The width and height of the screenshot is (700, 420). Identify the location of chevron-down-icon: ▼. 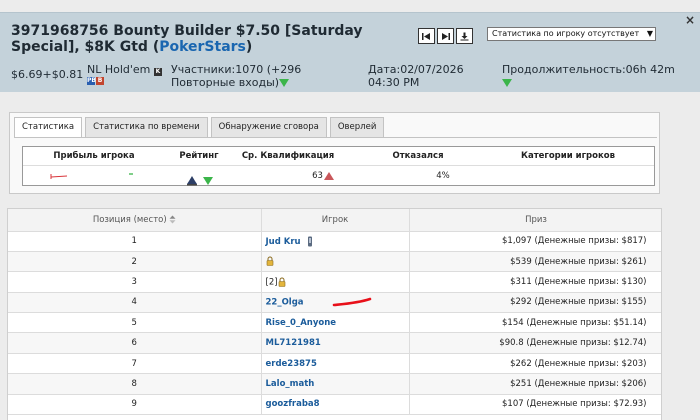
(649, 33).